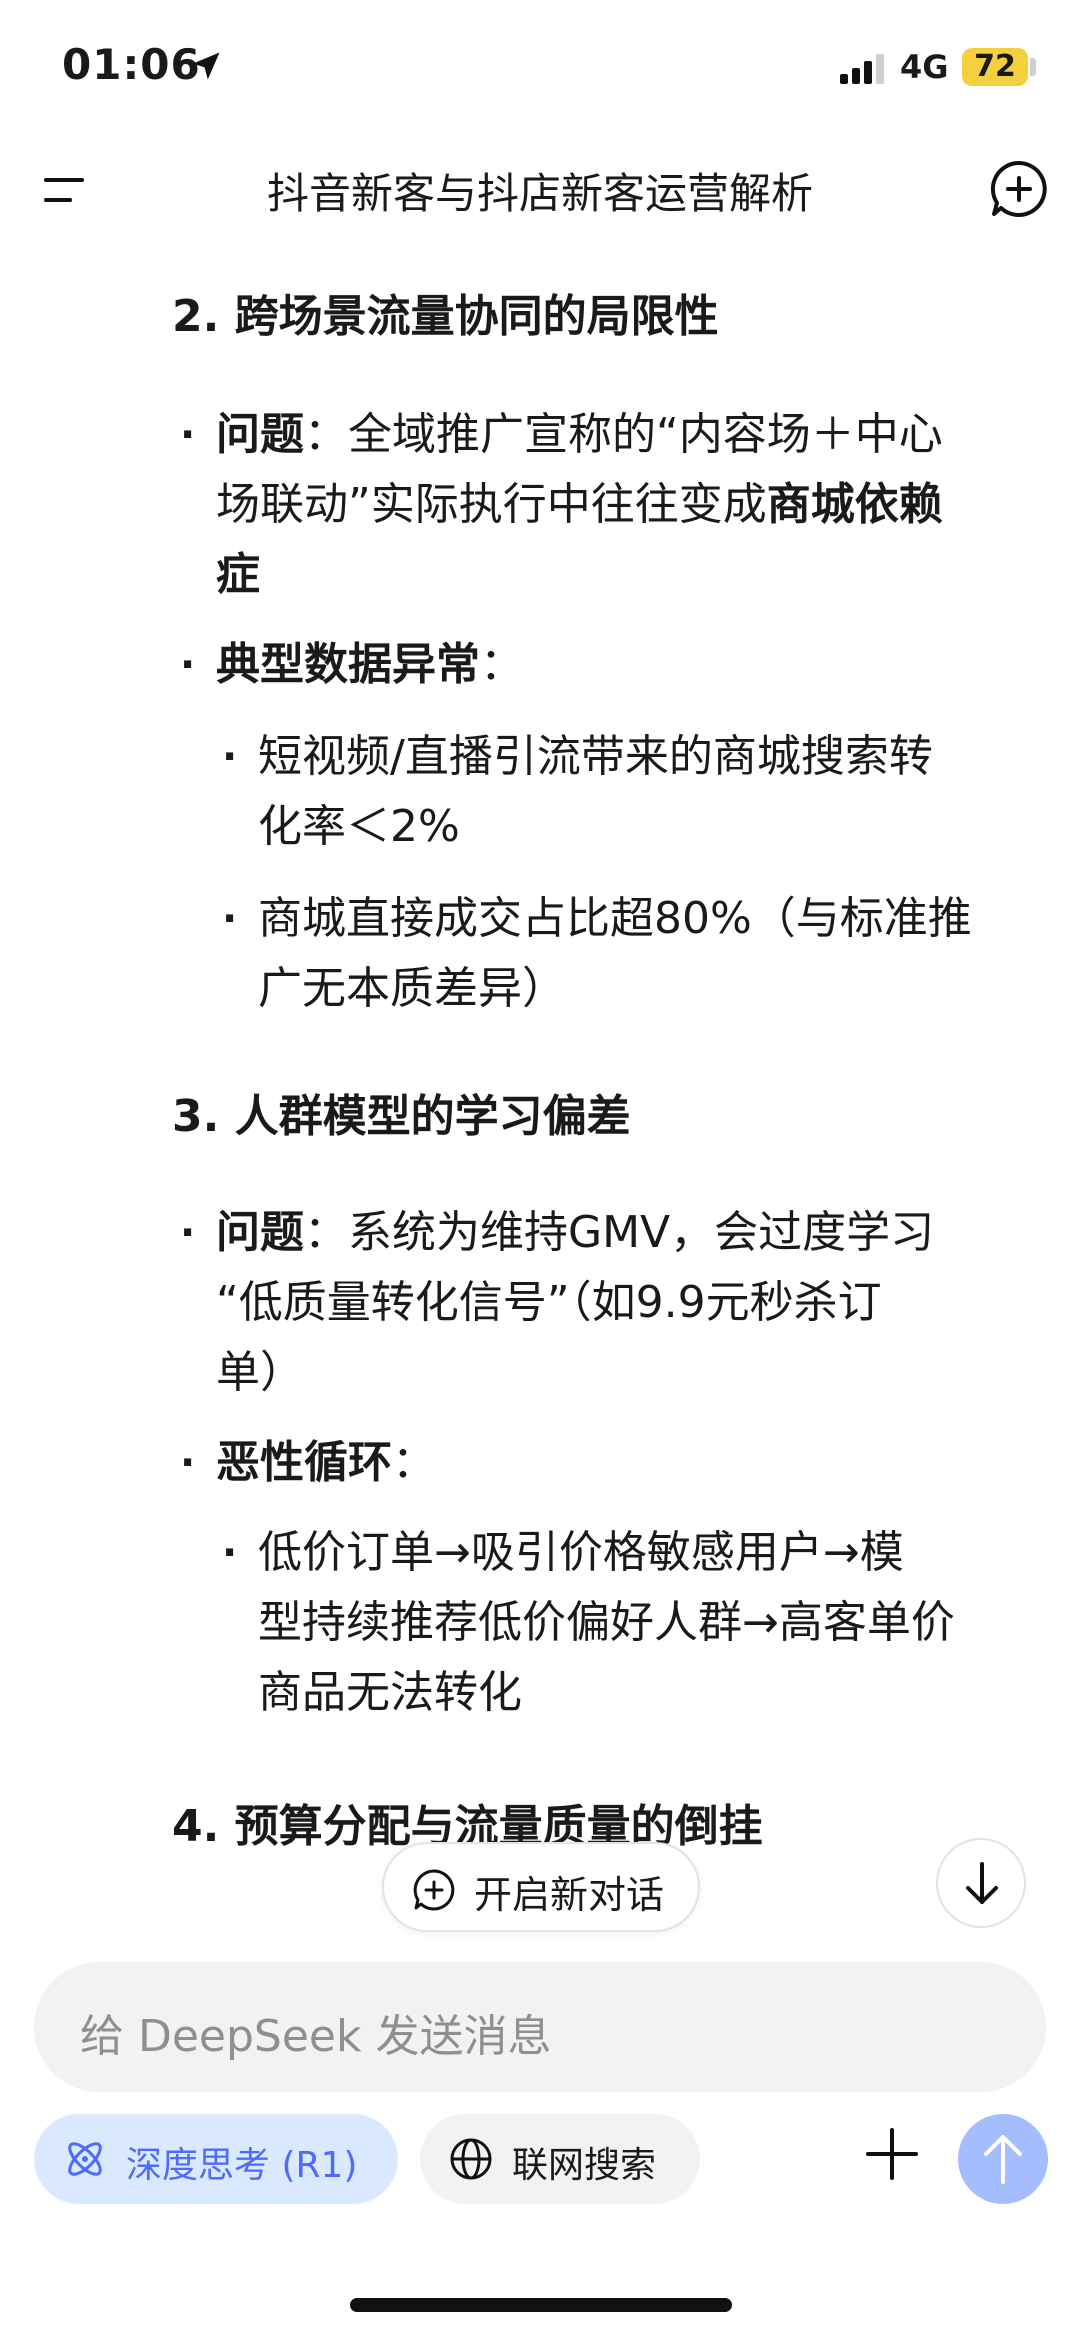  Describe the element at coordinates (892, 2154) in the screenshot. I see `attach-plus-icon` at that location.